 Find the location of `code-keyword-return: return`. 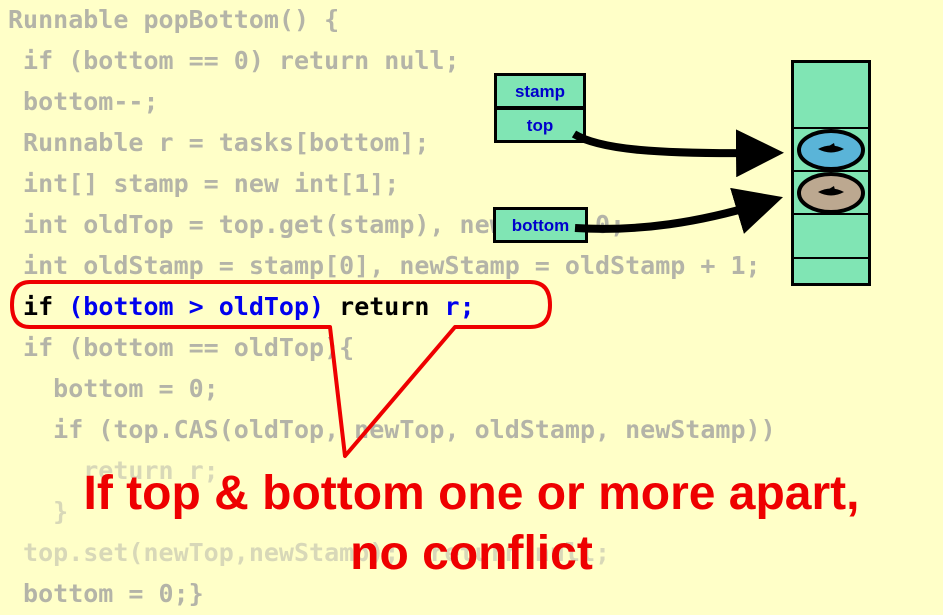

code-keyword-return: return is located at coordinates (392, 306).